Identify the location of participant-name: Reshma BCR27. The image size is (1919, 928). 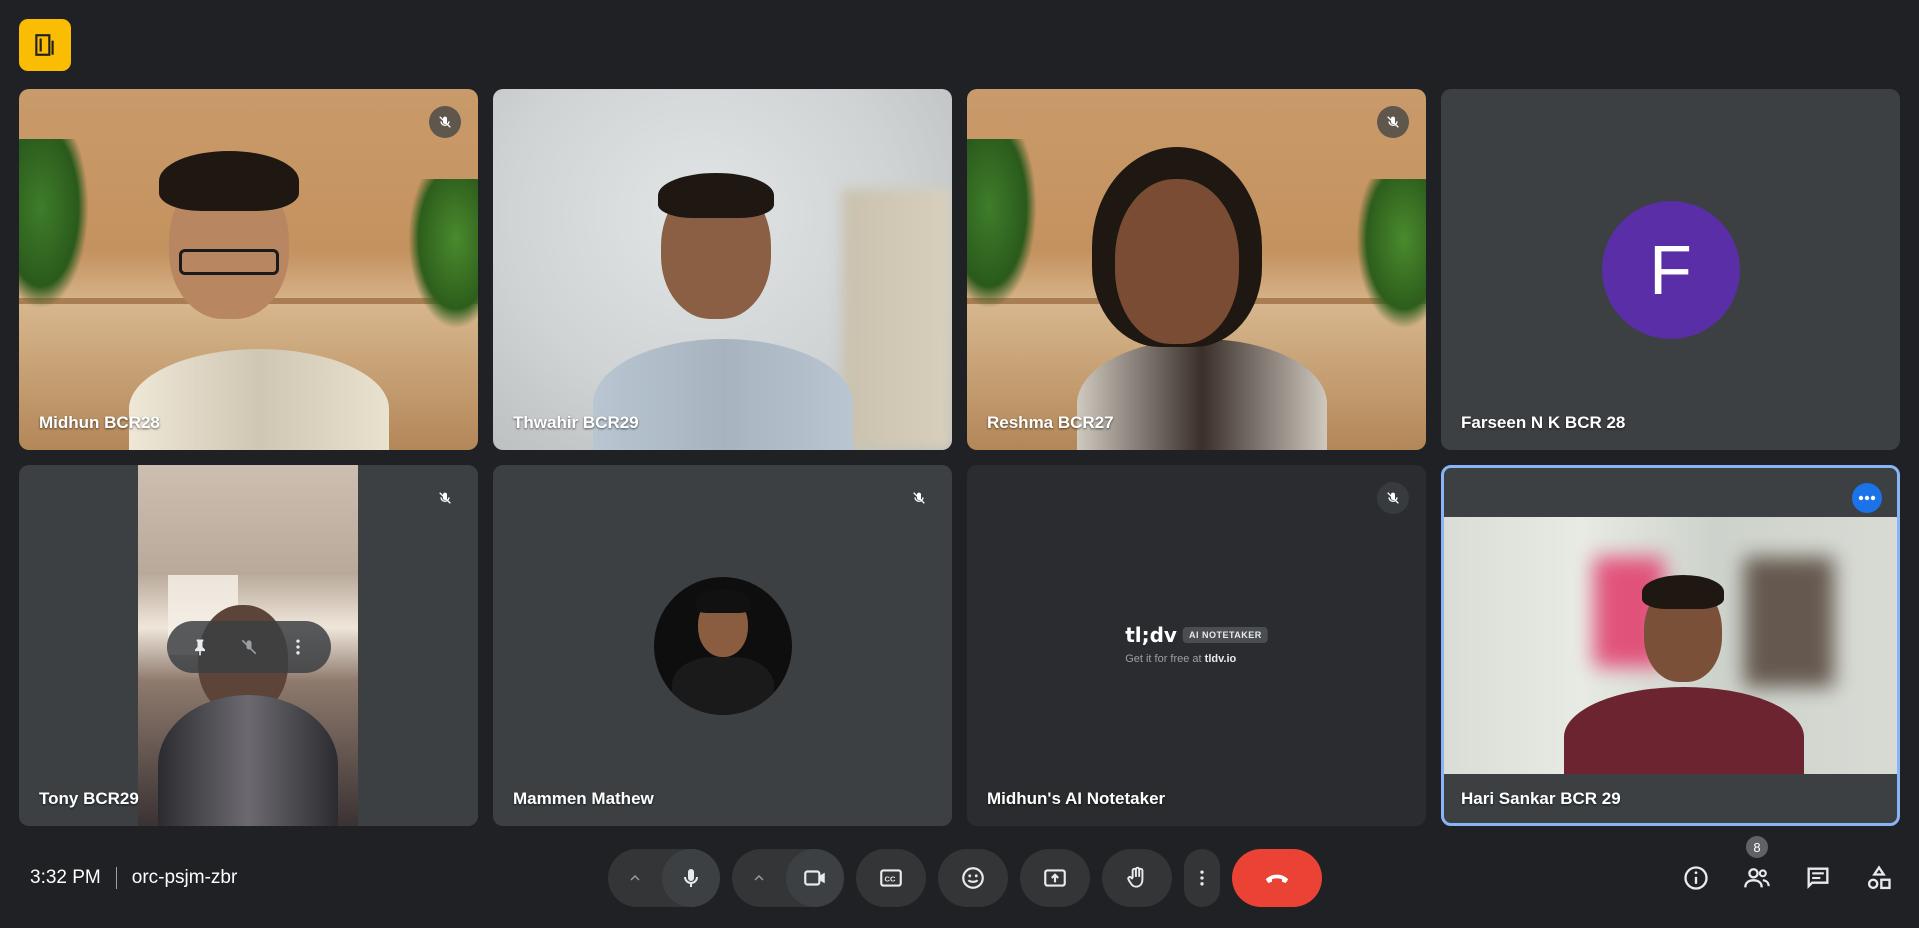
(1050, 422).